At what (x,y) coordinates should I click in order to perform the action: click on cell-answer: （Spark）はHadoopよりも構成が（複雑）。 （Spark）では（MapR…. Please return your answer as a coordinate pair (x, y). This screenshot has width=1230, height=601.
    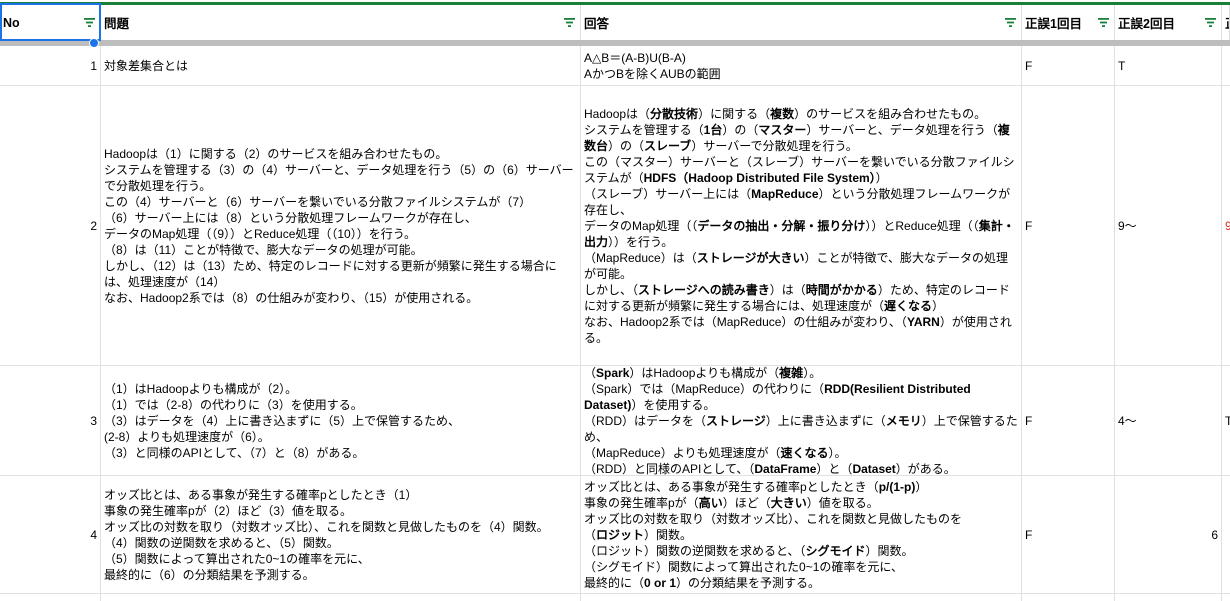
    Looking at the image, I should click on (801, 420).